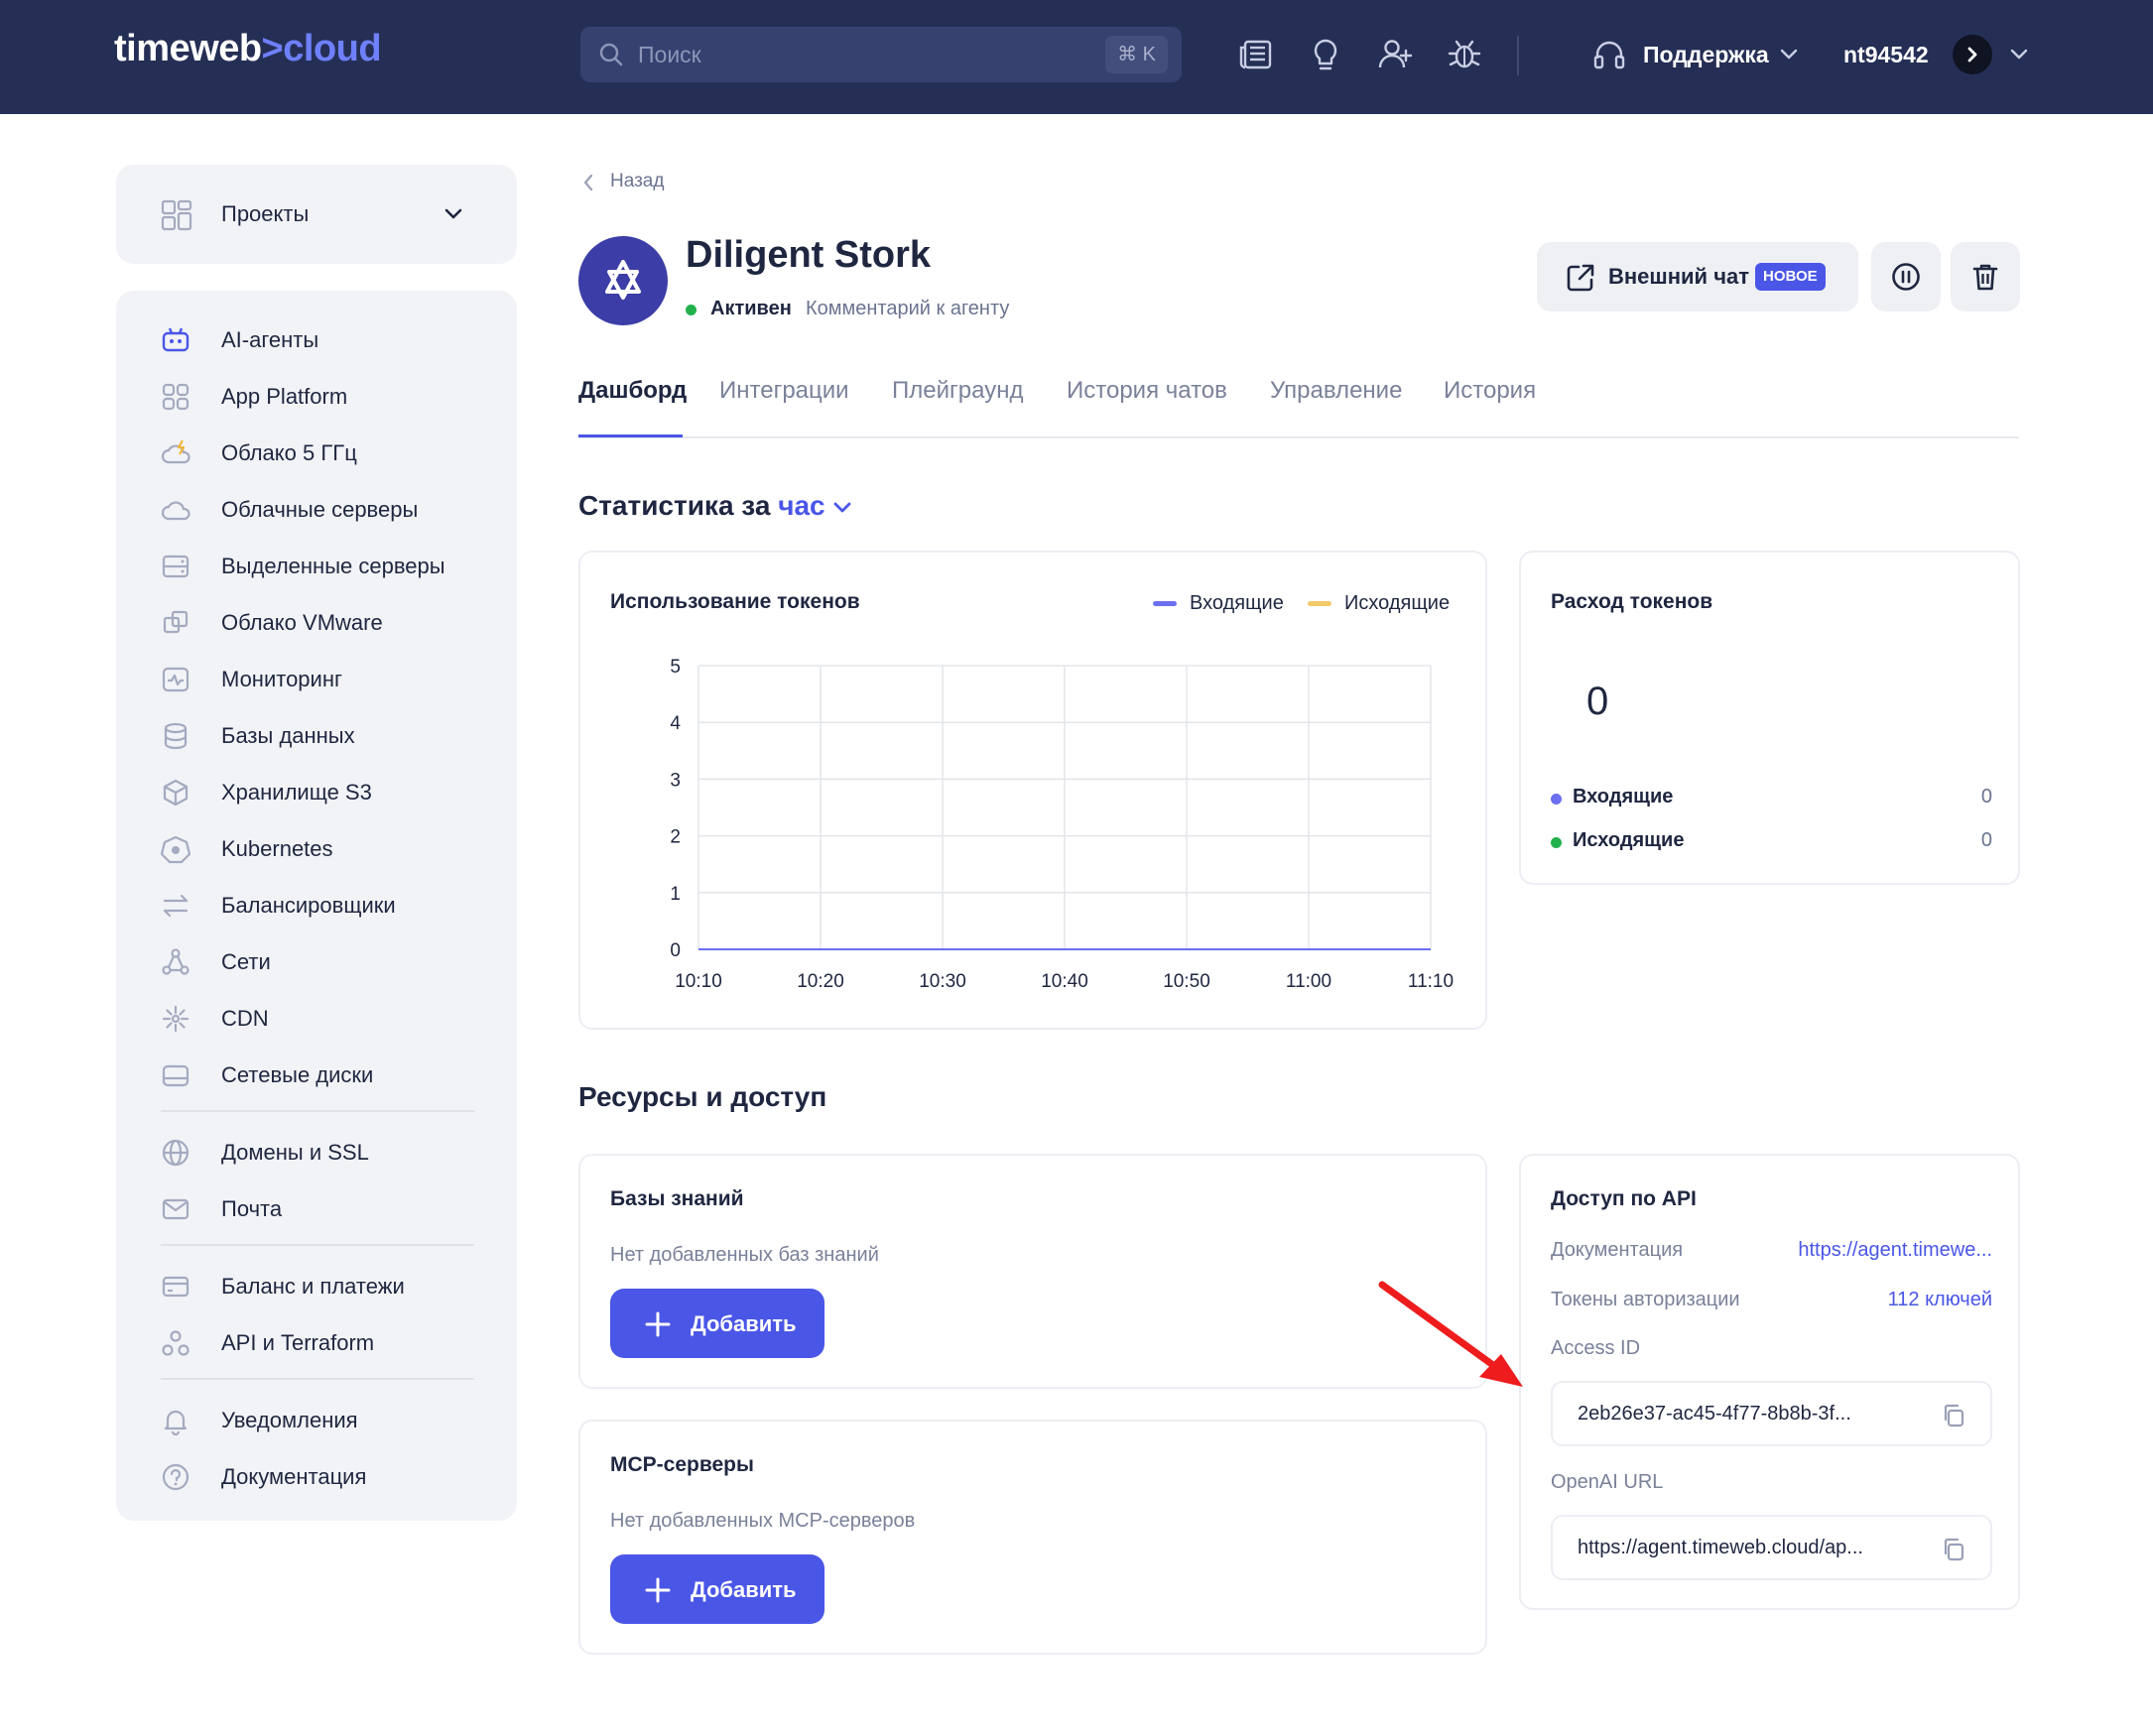 Image resolution: width=2153 pixels, height=1736 pixels. I want to click on server-icon, so click(175, 566).